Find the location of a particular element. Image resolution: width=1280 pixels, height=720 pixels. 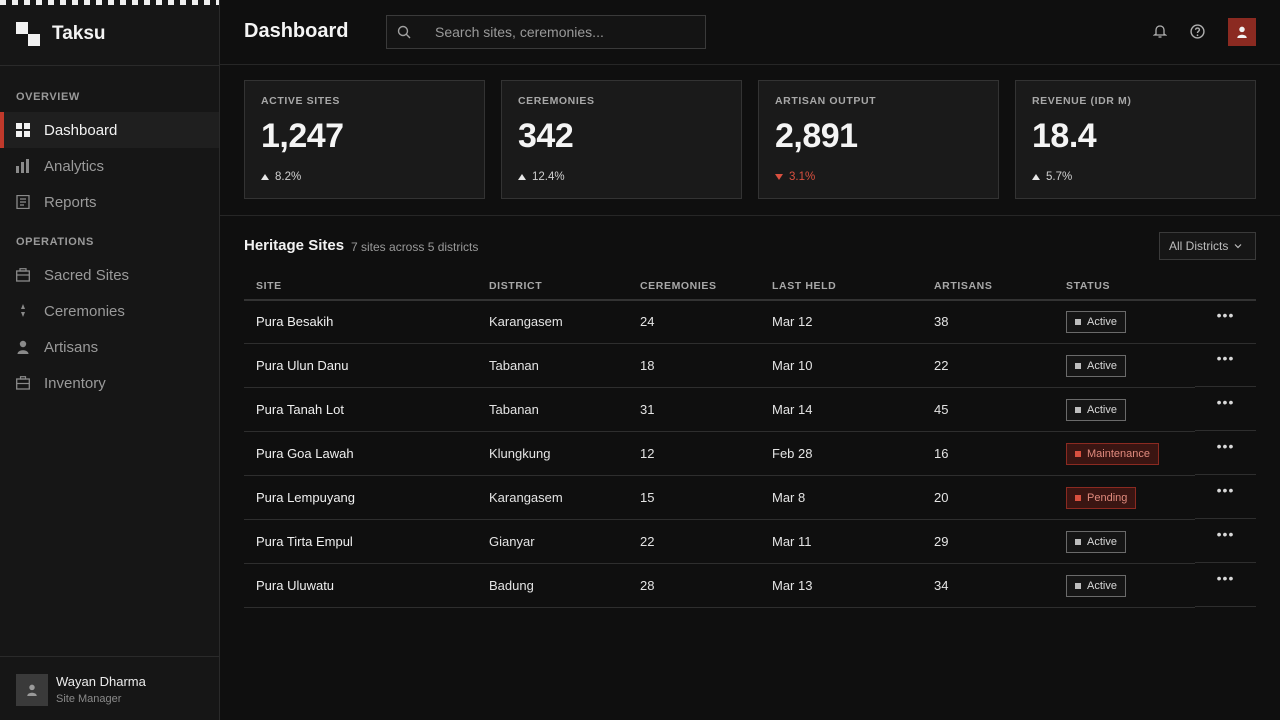

column-header-status: STATUS is located at coordinates (1088, 286).